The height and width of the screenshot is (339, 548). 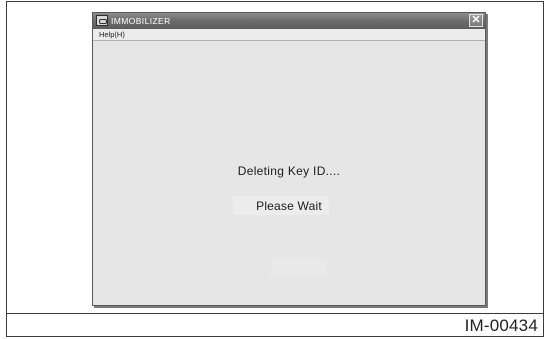 What do you see at coordinates (501, 325) in the screenshot?
I see `figure-id: IM-00434` at bounding box center [501, 325].